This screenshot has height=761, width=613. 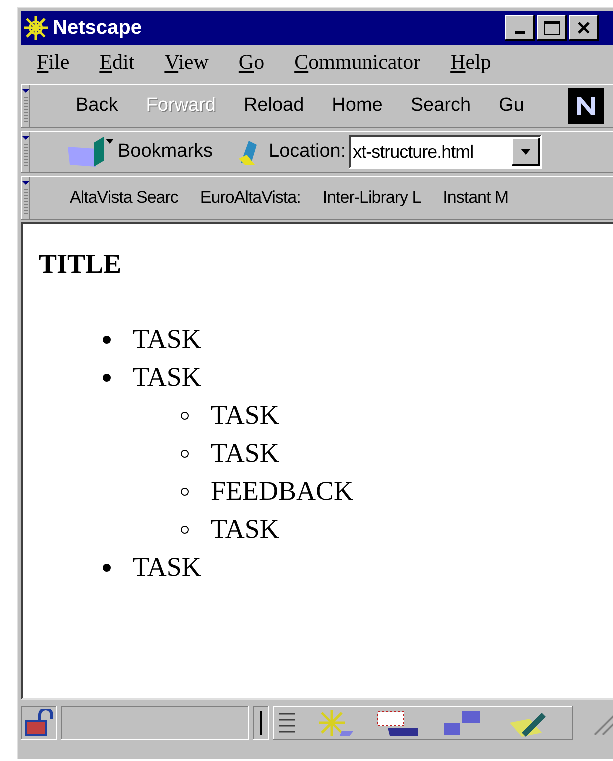 I want to click on ship-wheel-icon, so click(x=36, y=28).